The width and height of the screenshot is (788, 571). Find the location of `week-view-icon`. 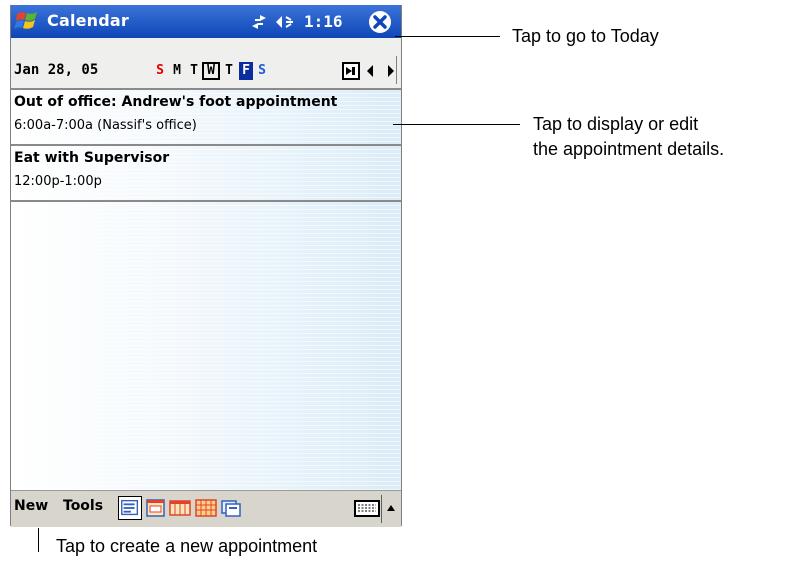

week-view-icon is located at coordinates (180, 508).